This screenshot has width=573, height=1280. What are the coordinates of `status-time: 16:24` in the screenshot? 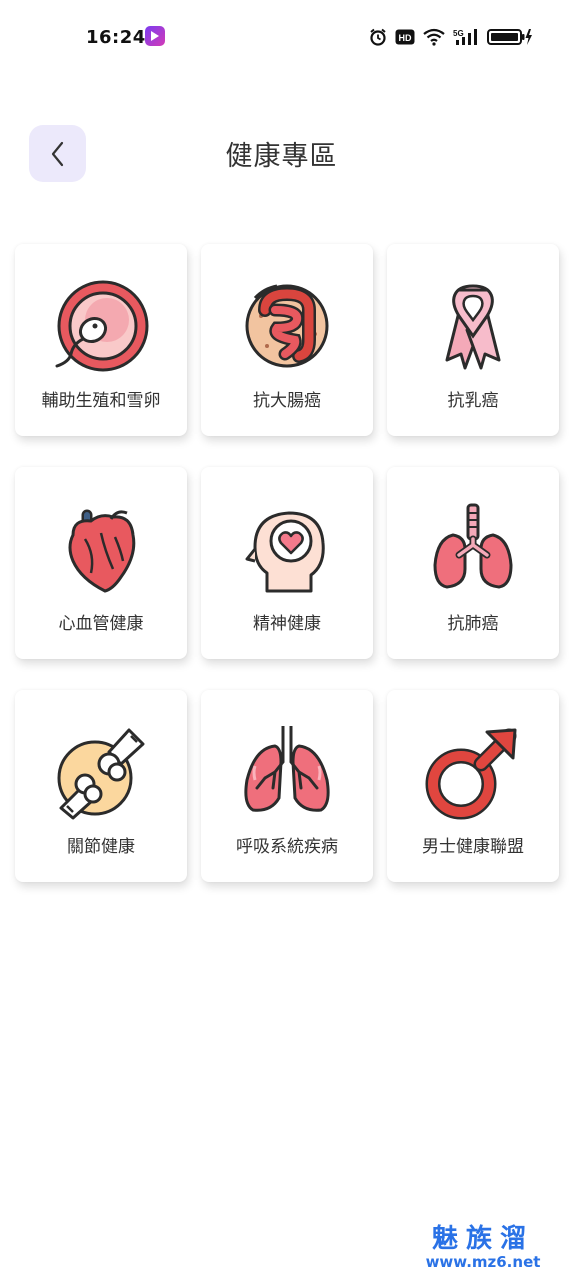 It's located at (116, 37).